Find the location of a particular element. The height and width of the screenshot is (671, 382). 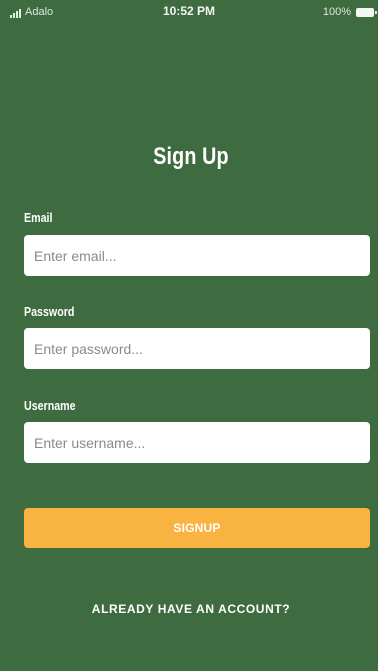

battery-percent: 100% is located at coordinates (336, 12).